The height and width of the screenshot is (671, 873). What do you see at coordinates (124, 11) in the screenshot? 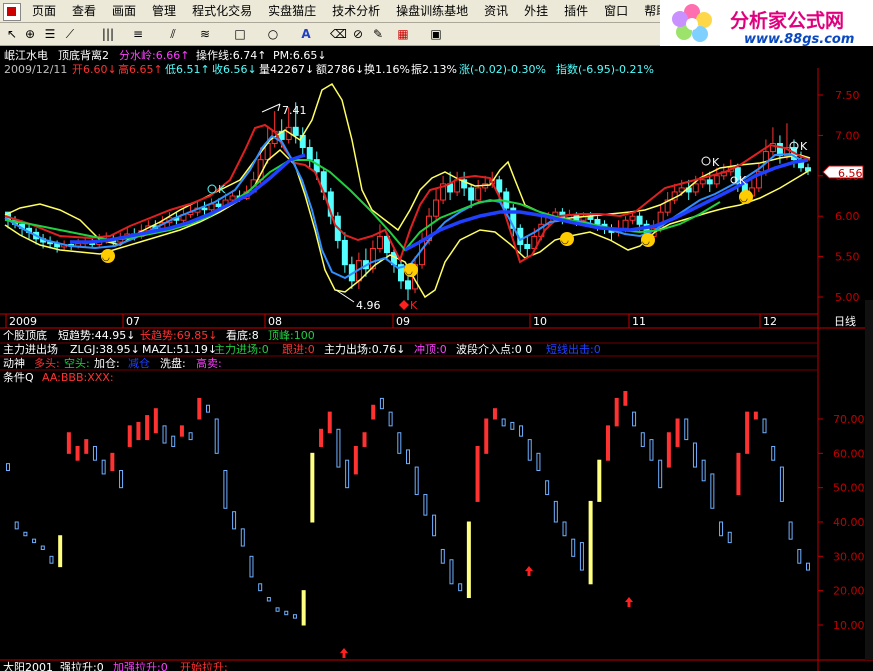
I see `menu-item-2: 画面` at bounding box center [124, 11].